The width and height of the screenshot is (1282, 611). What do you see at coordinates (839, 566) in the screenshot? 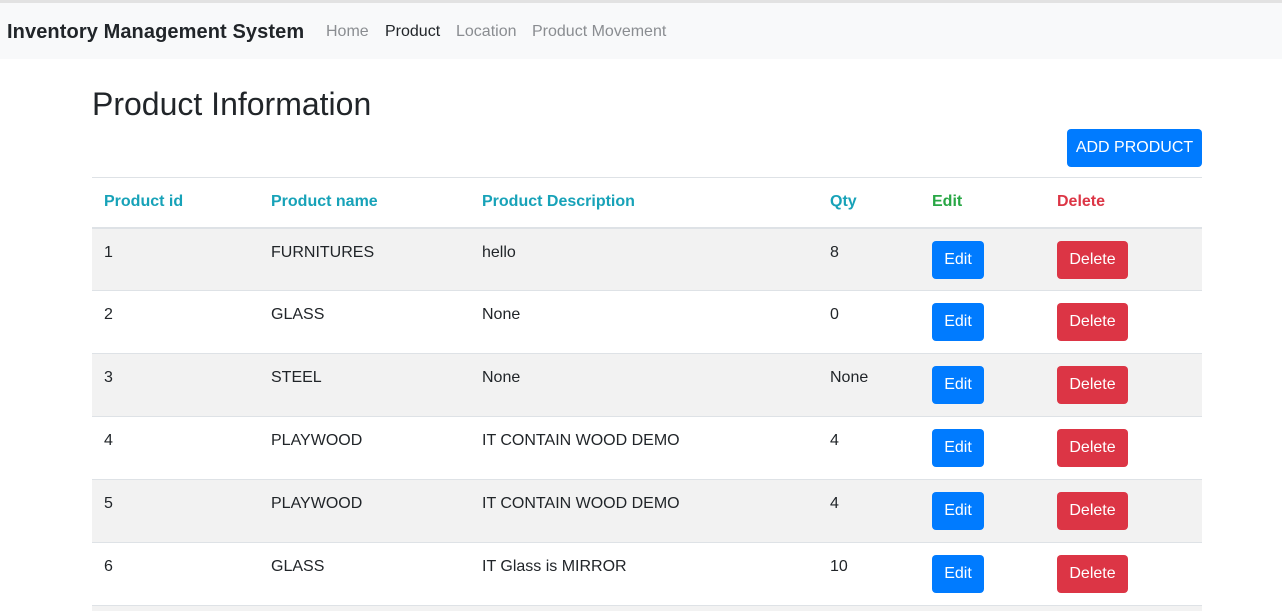
I see `cell-qty: 10` at bounding box center [839, 566].